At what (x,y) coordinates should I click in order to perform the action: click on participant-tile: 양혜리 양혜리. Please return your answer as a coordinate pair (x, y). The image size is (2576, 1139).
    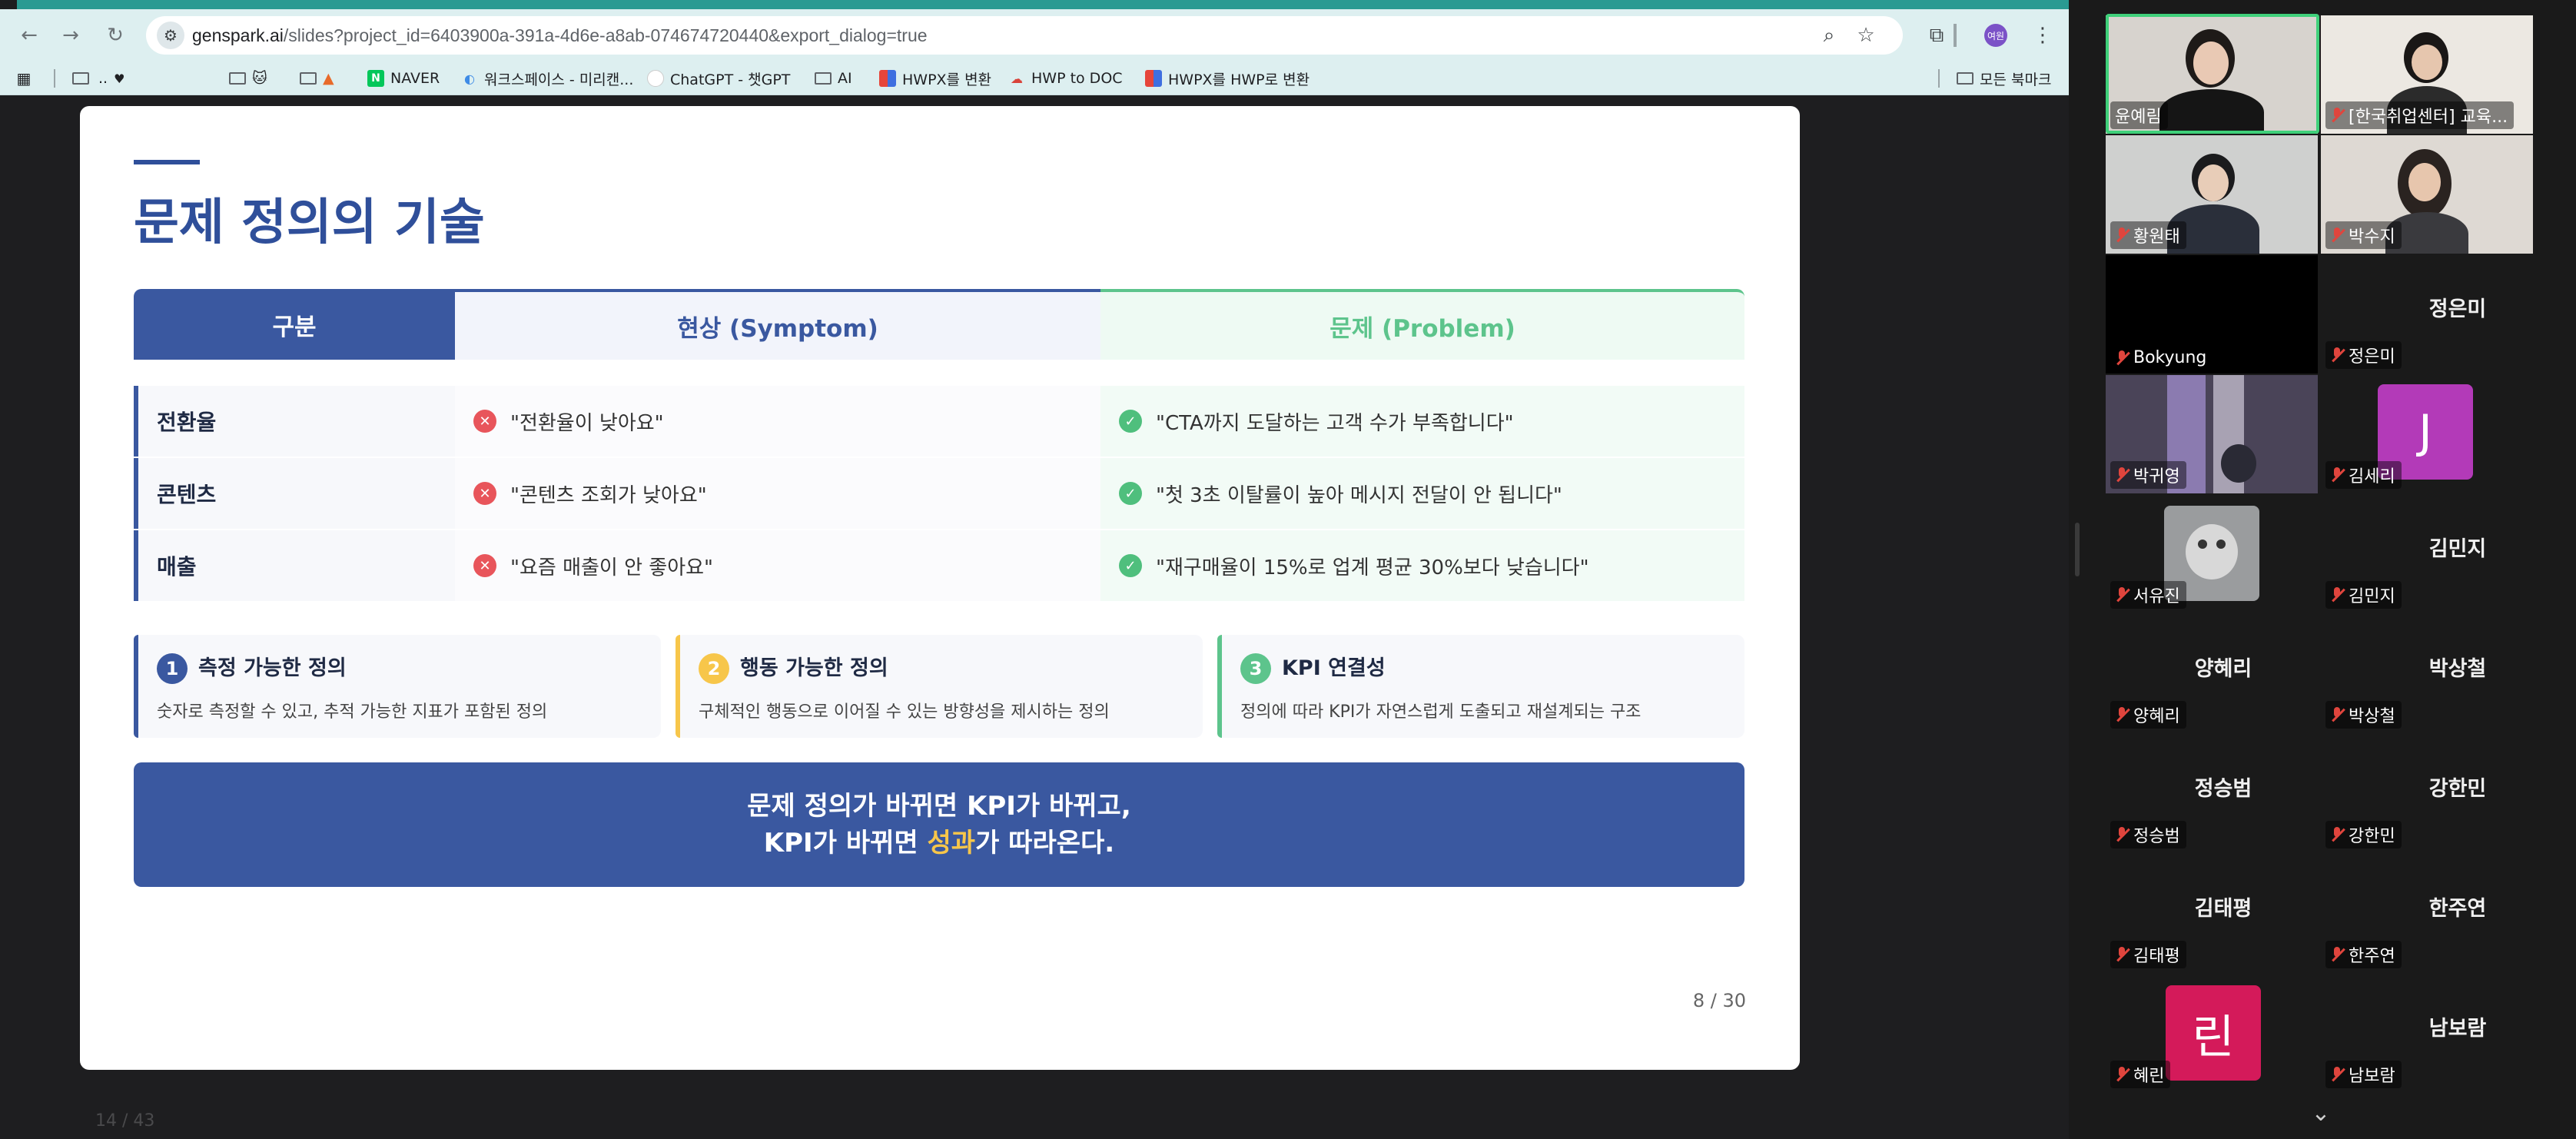
    Looking at the image, I should click on (2212, 674).